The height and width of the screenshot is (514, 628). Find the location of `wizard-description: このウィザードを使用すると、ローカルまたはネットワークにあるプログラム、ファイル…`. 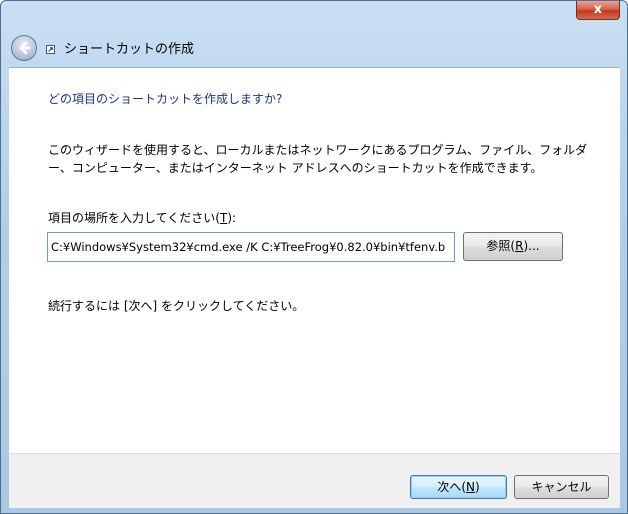

wizard-description: このウィザードを使用すると、ローカルまたはネットワークにあるプログラム、ファイル… is located at coordinates (318, 159).